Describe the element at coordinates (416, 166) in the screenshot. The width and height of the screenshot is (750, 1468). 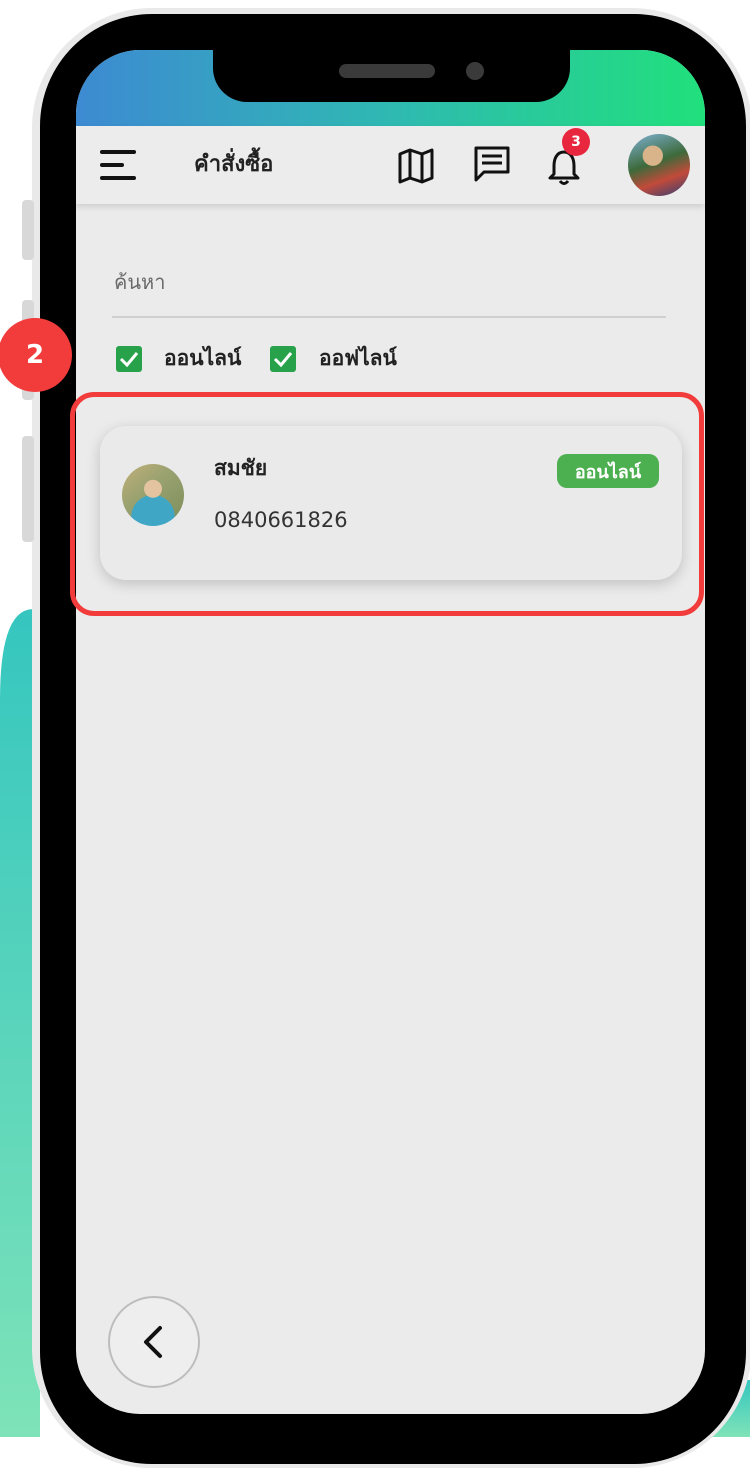
I see `map-icon` at that location.